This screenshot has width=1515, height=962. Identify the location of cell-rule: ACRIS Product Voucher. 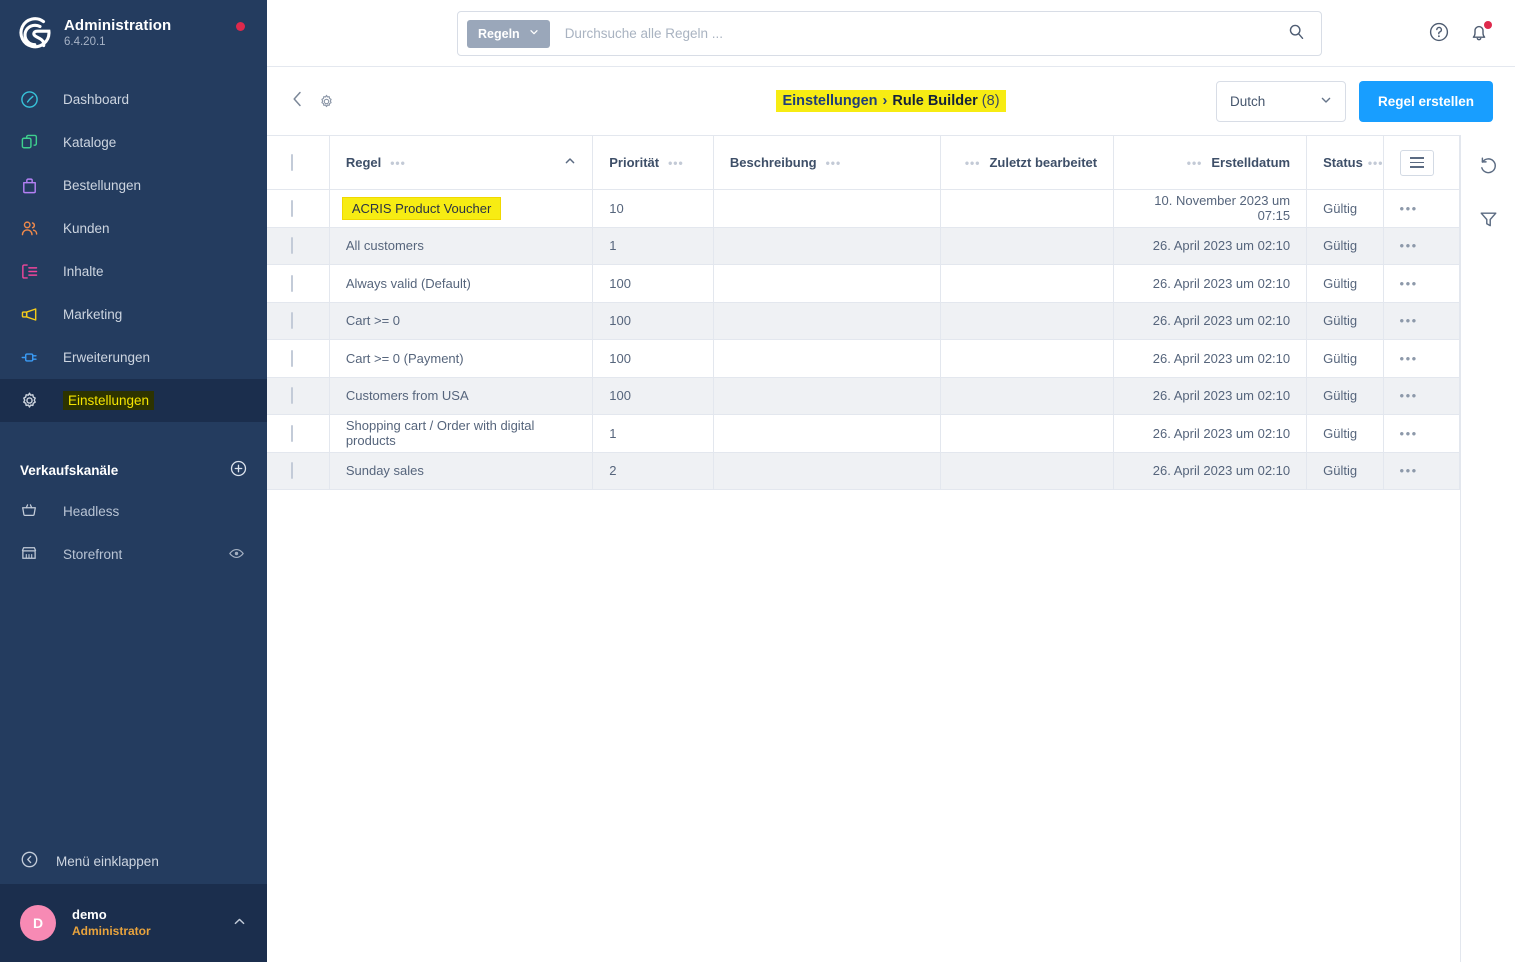
(461, 208).